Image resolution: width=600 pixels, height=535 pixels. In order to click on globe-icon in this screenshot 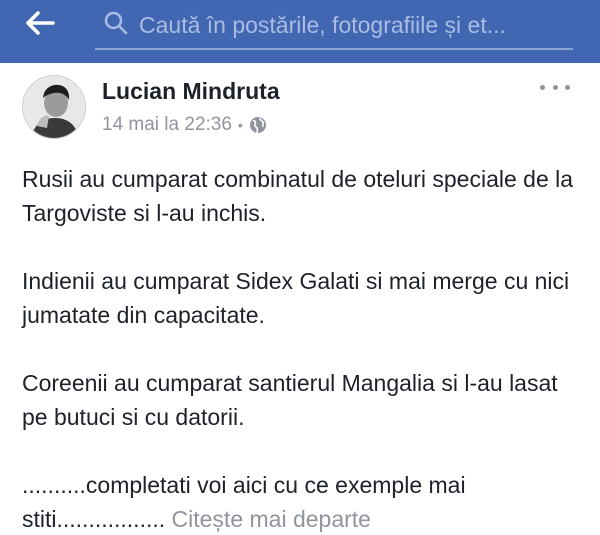, I will do `click(258, 125)`.